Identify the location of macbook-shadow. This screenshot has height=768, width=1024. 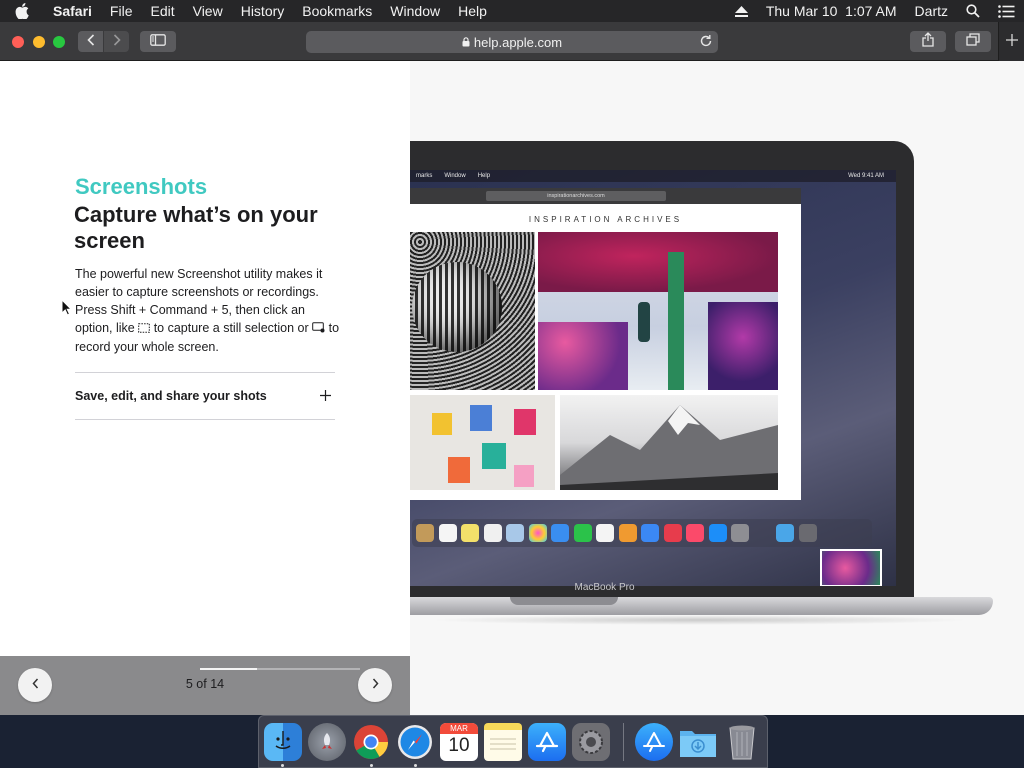
(700, 620).